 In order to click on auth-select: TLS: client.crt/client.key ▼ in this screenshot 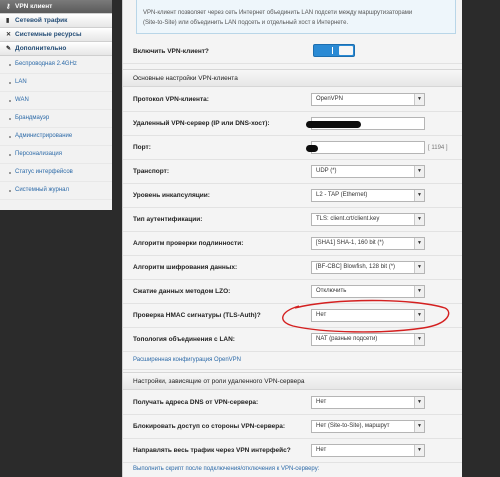, I will do `click(368, 219)`.